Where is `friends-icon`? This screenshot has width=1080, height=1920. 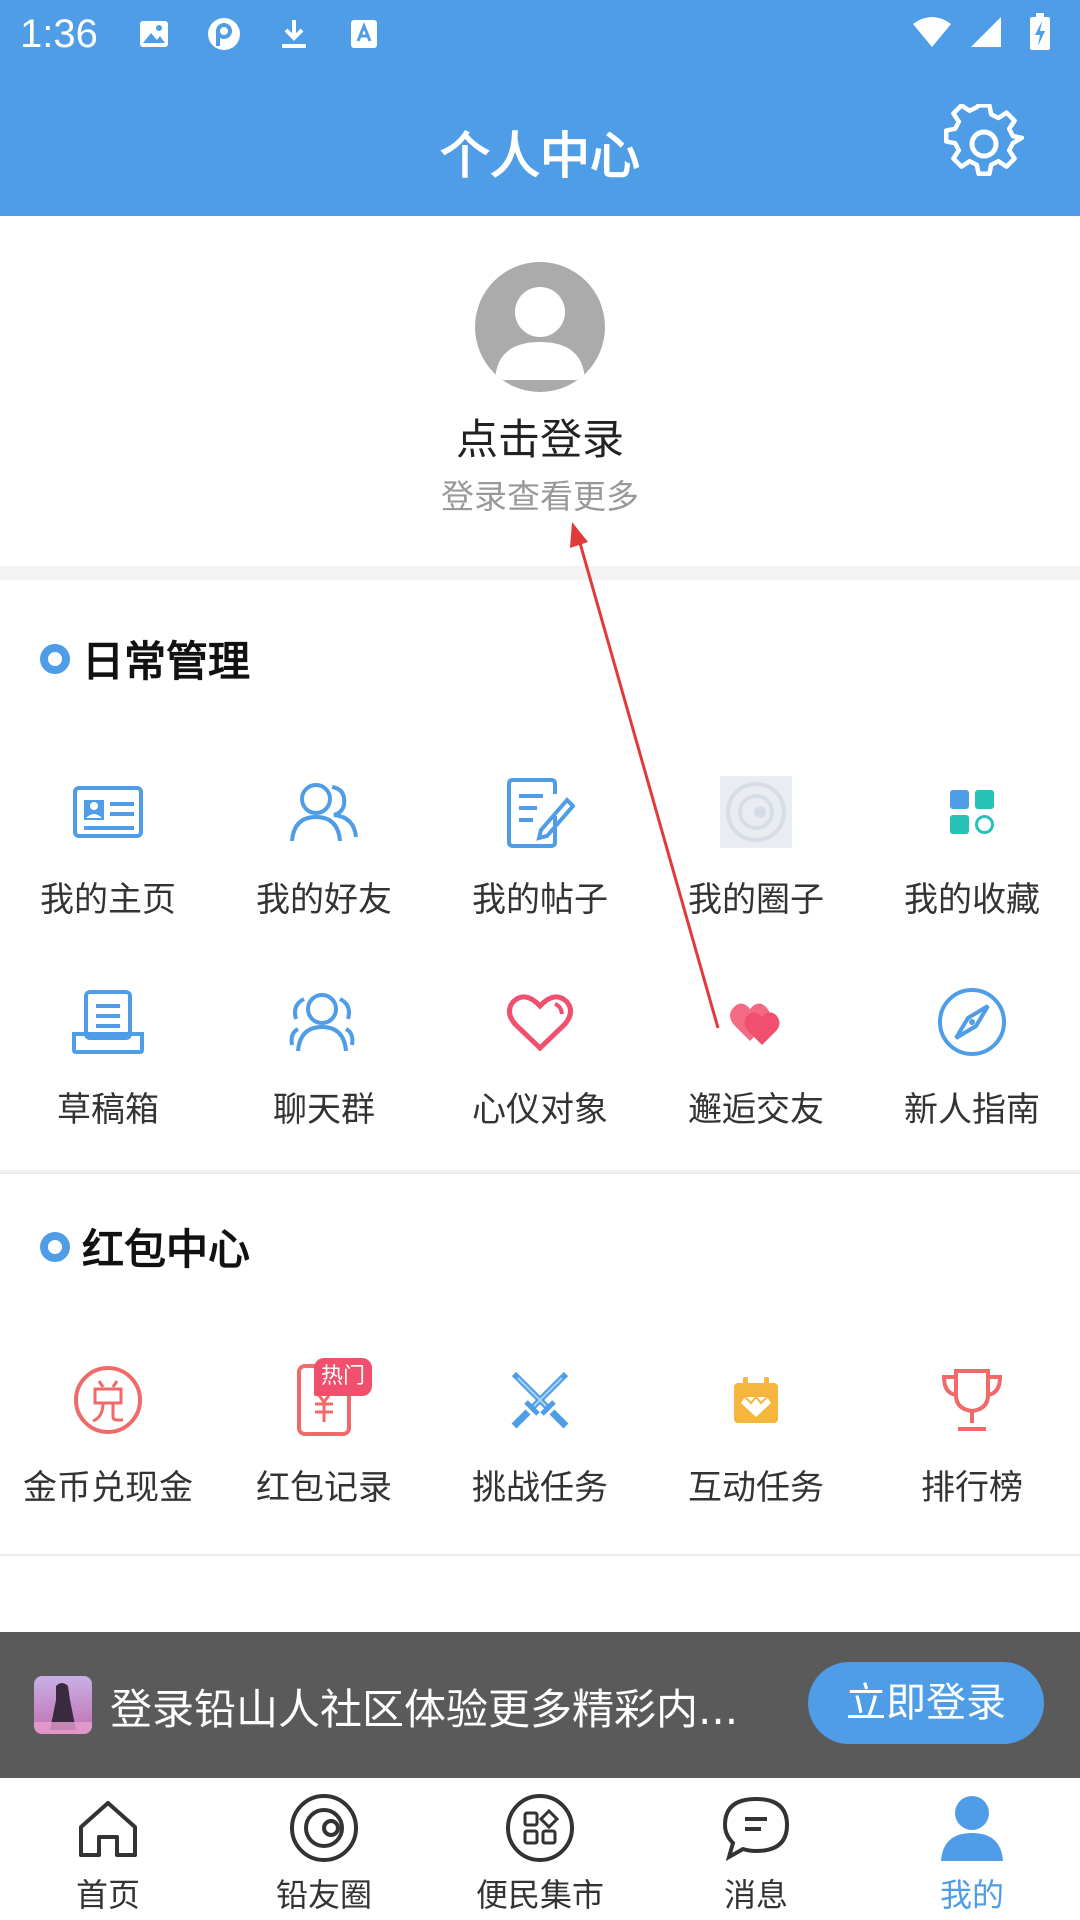
friends-icon is located at coordinates (324, 812).